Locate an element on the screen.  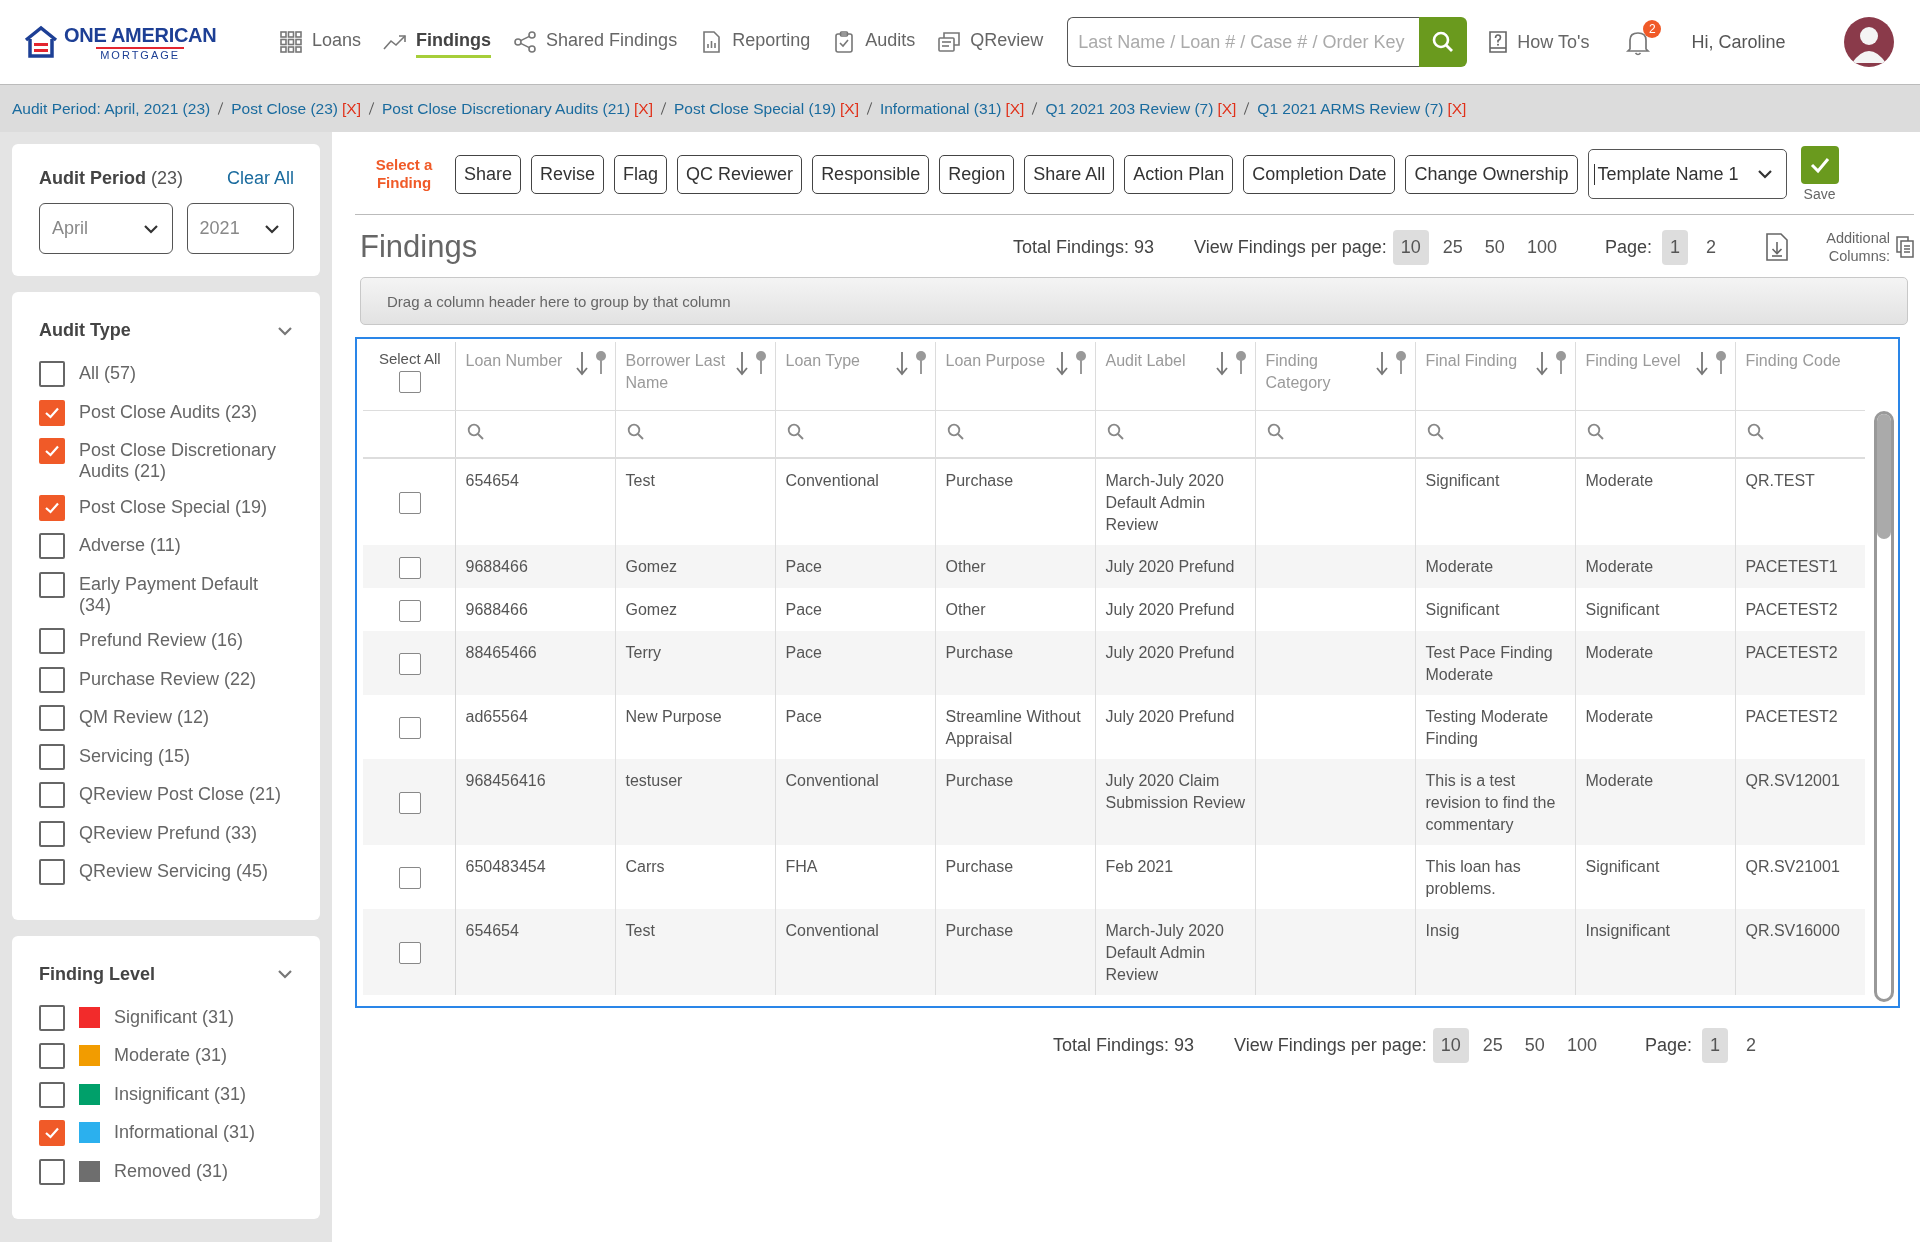
filter-option: Significant (31) is located at coordinates (174, 1016).